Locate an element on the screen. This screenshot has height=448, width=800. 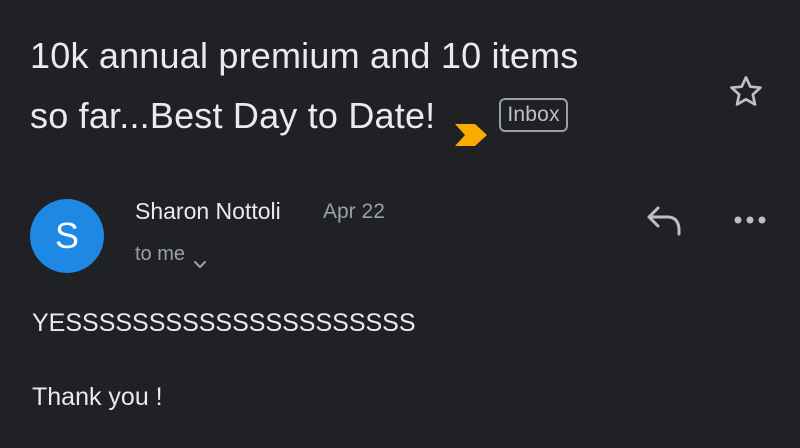
reply-icon is located at coordinates (664, 221).